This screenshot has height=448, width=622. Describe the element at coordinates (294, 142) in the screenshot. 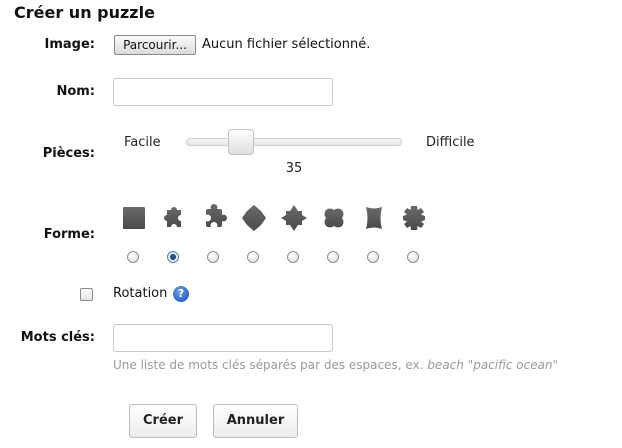

I see `pieces-slider-track` at that location.